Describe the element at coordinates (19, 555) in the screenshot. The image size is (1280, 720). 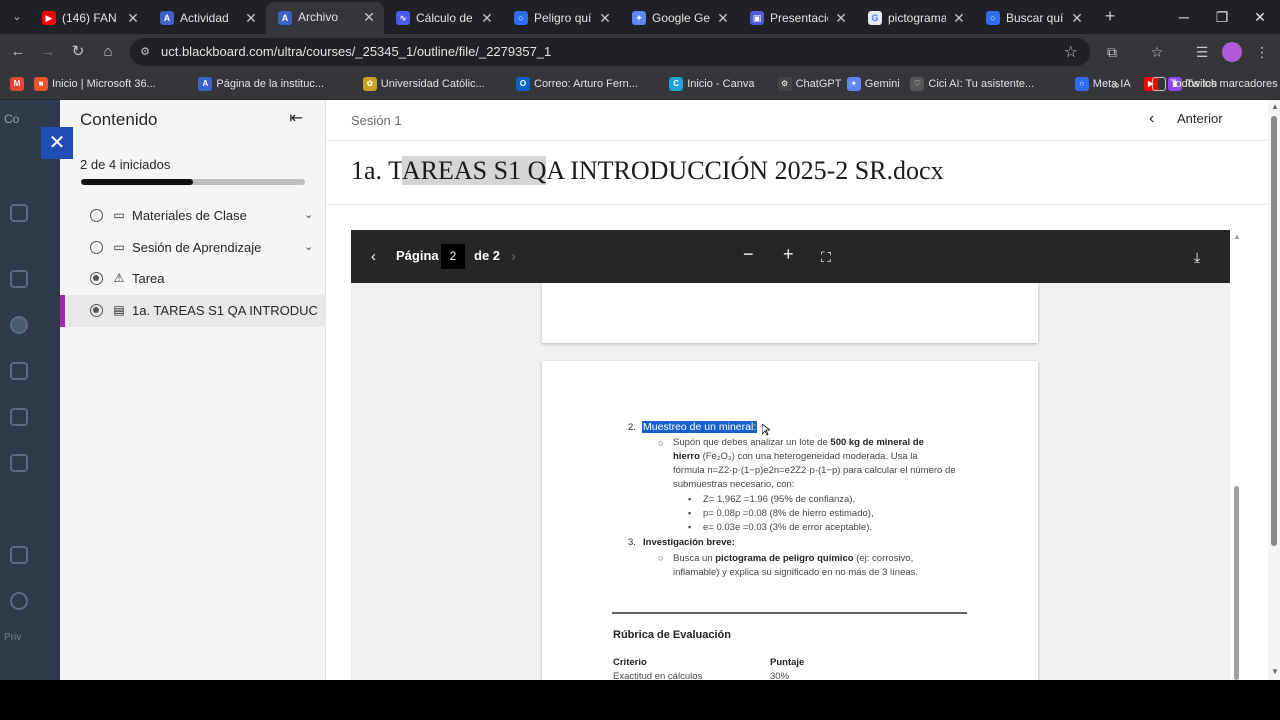
I see `tools-icon` at that location.